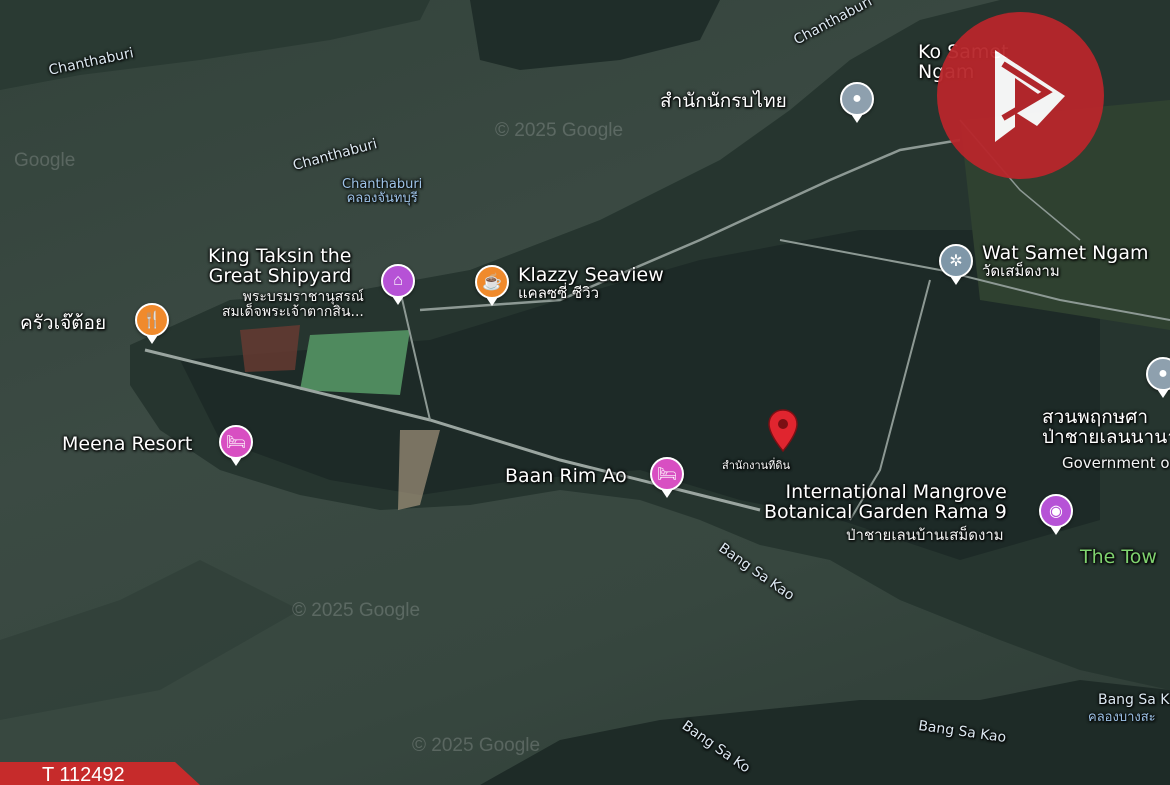 The width and height of the screenshot is (1170, 785). What do you see at coordinates (1021, 270) in the screenshot?
I see `wat-samet-th: วัดเสม็ดงาม` at bounding box center [1021, 270].